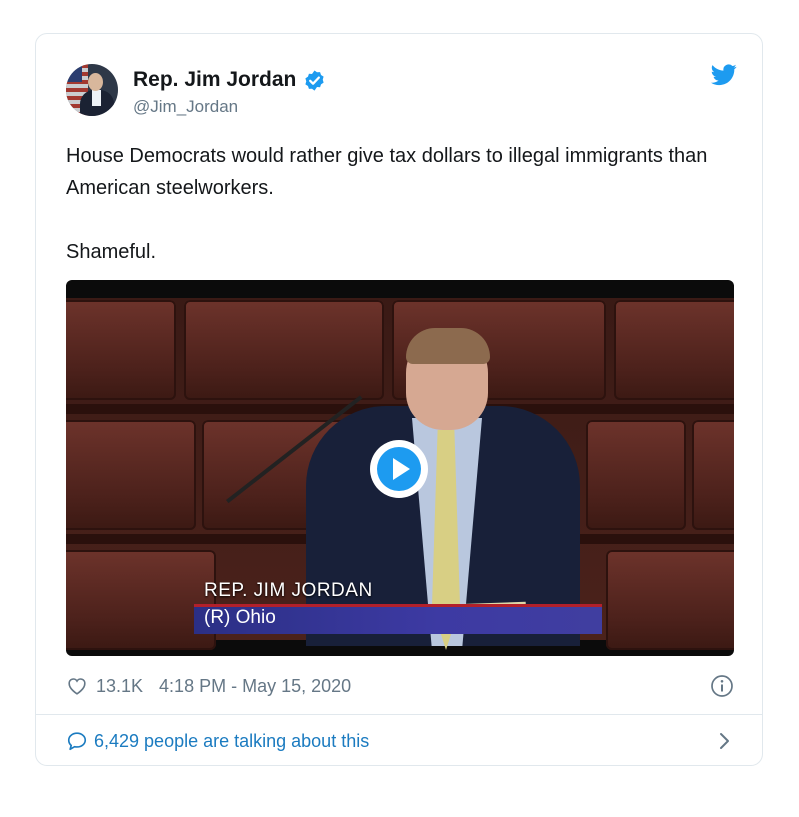 The width and height of the screenshot is (799, 817). I want to click on speech-bubble-icon, so click(77, 741).